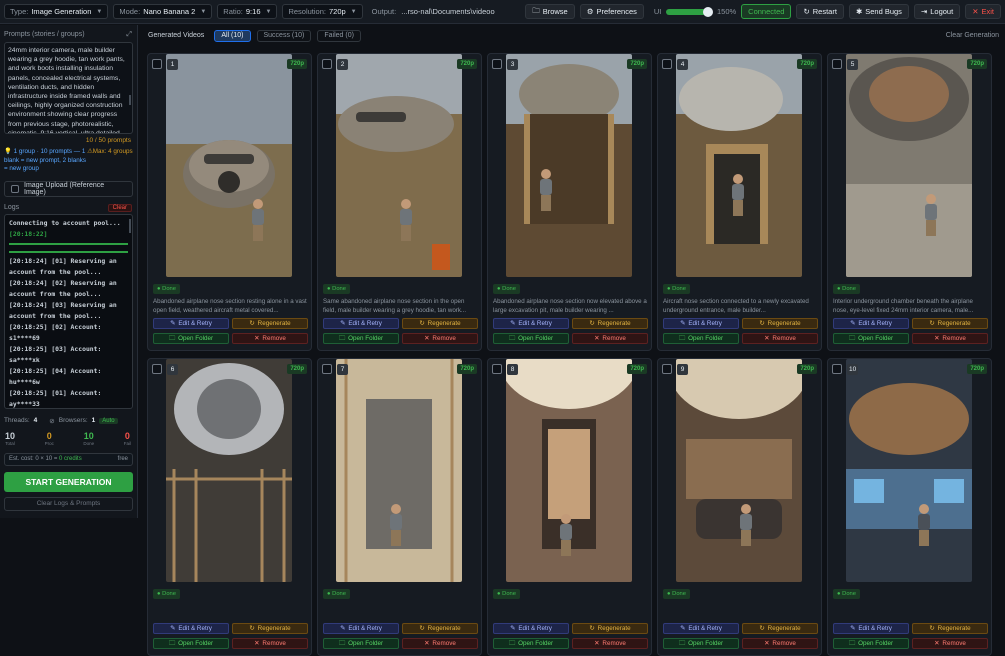 This screenshot has width=1005, height=656. What do you see at coordinates (878, 11) in the screenshot?
I see `send-bugs-button: ✱ Send Bugs` at bounding box center [878, 11].